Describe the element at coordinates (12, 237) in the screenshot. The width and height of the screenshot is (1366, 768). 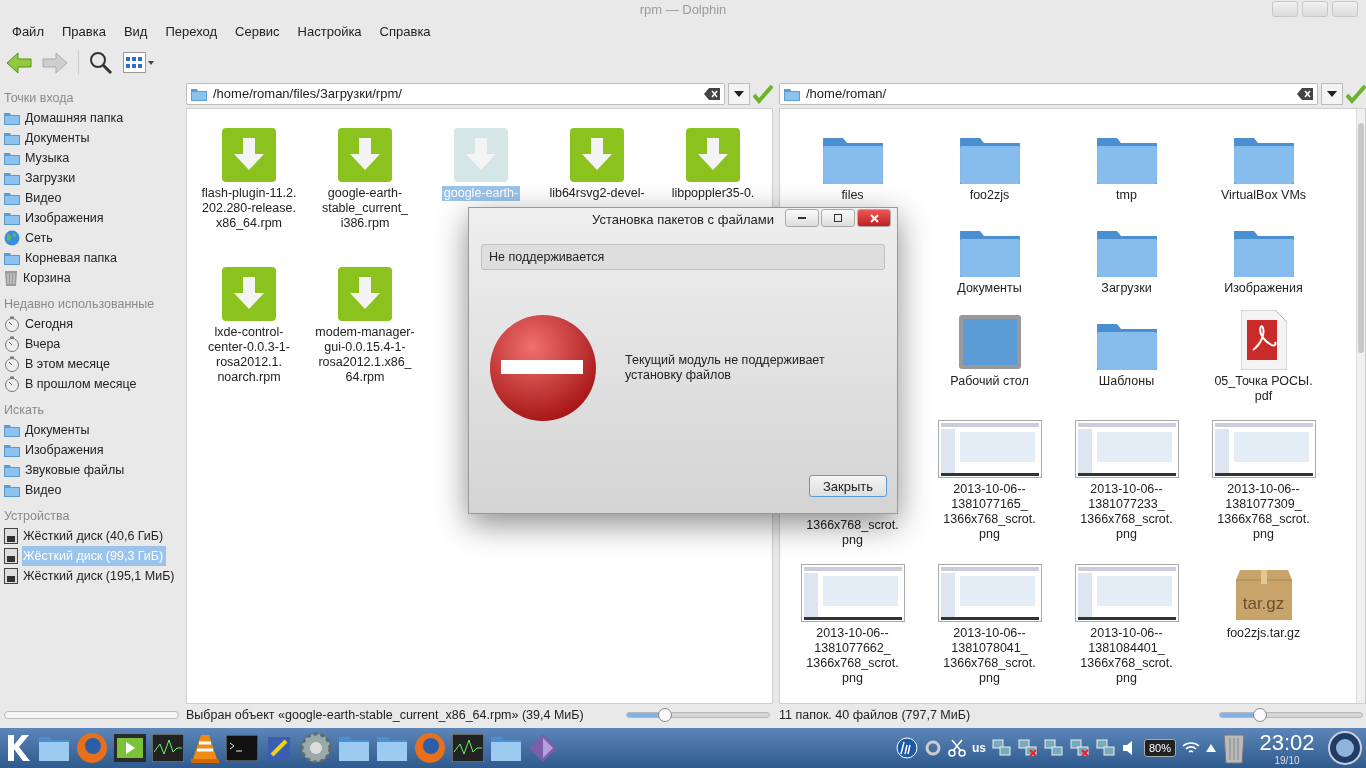
I see `globe-icon` at that location.